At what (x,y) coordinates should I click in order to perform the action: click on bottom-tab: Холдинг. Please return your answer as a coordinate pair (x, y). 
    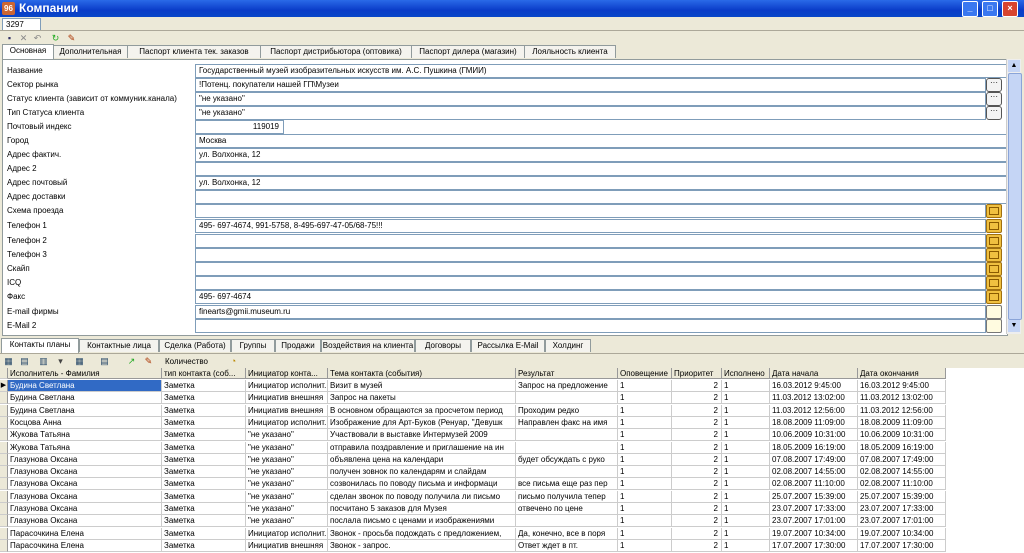
    Looking at the image, I should click on (568, 345).